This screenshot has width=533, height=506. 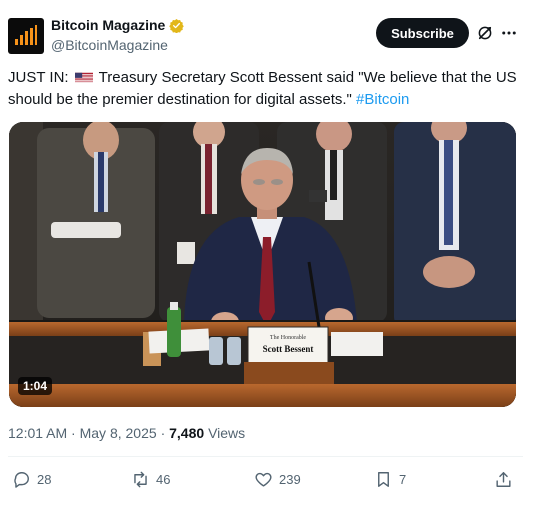 I want to click on share-button, so click(x=503, y=479).